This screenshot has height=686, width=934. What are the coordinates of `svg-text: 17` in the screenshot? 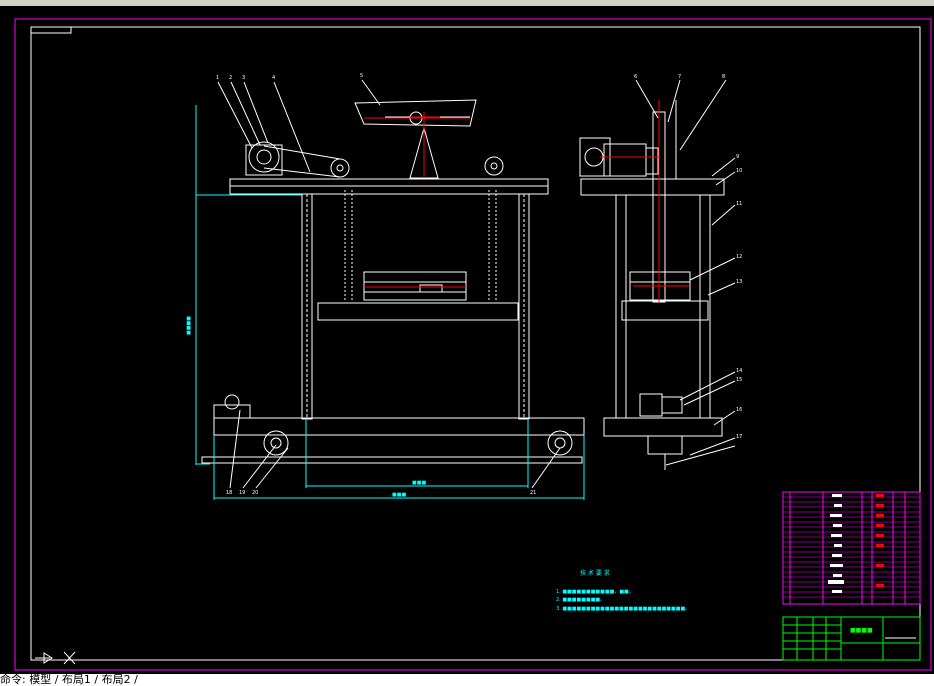 It's located at (739, 437).